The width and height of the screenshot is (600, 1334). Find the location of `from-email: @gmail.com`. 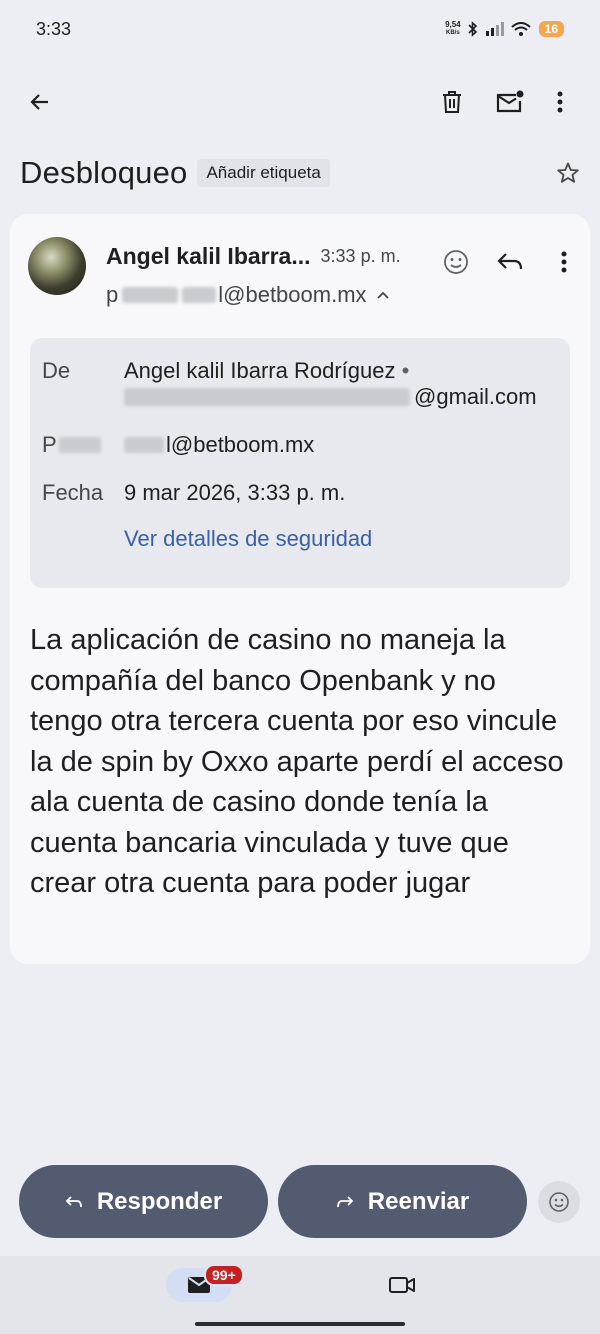

from-email: @gmail.com is located at coordinates (330, 397).